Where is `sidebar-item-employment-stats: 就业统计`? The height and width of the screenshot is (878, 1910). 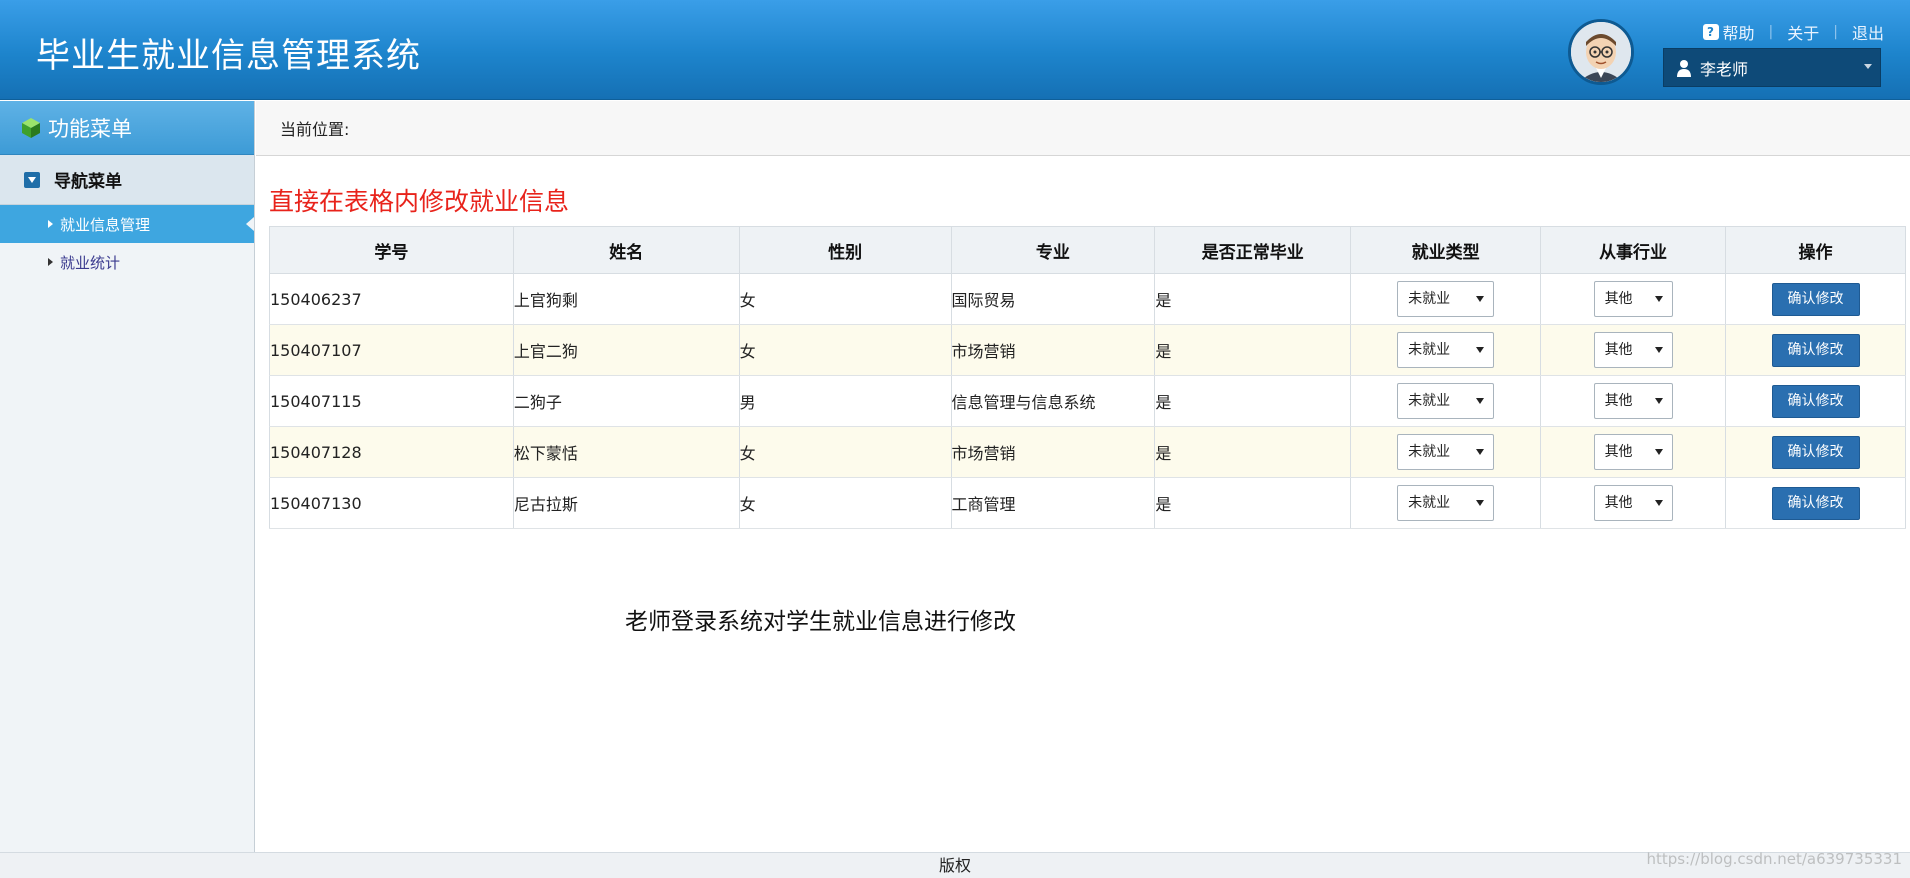
sidebar-item-employment-stats: 就业统计 is located at coordinates (127, 262).